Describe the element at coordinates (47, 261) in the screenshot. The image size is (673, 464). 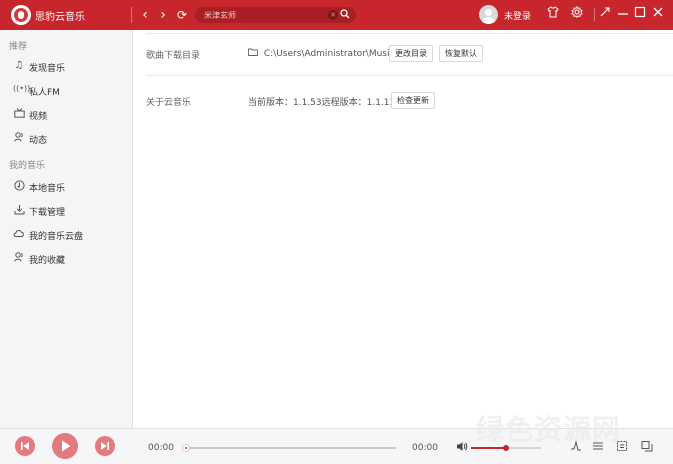
I see `sidebar-item-label: 我的收藏` at that location.